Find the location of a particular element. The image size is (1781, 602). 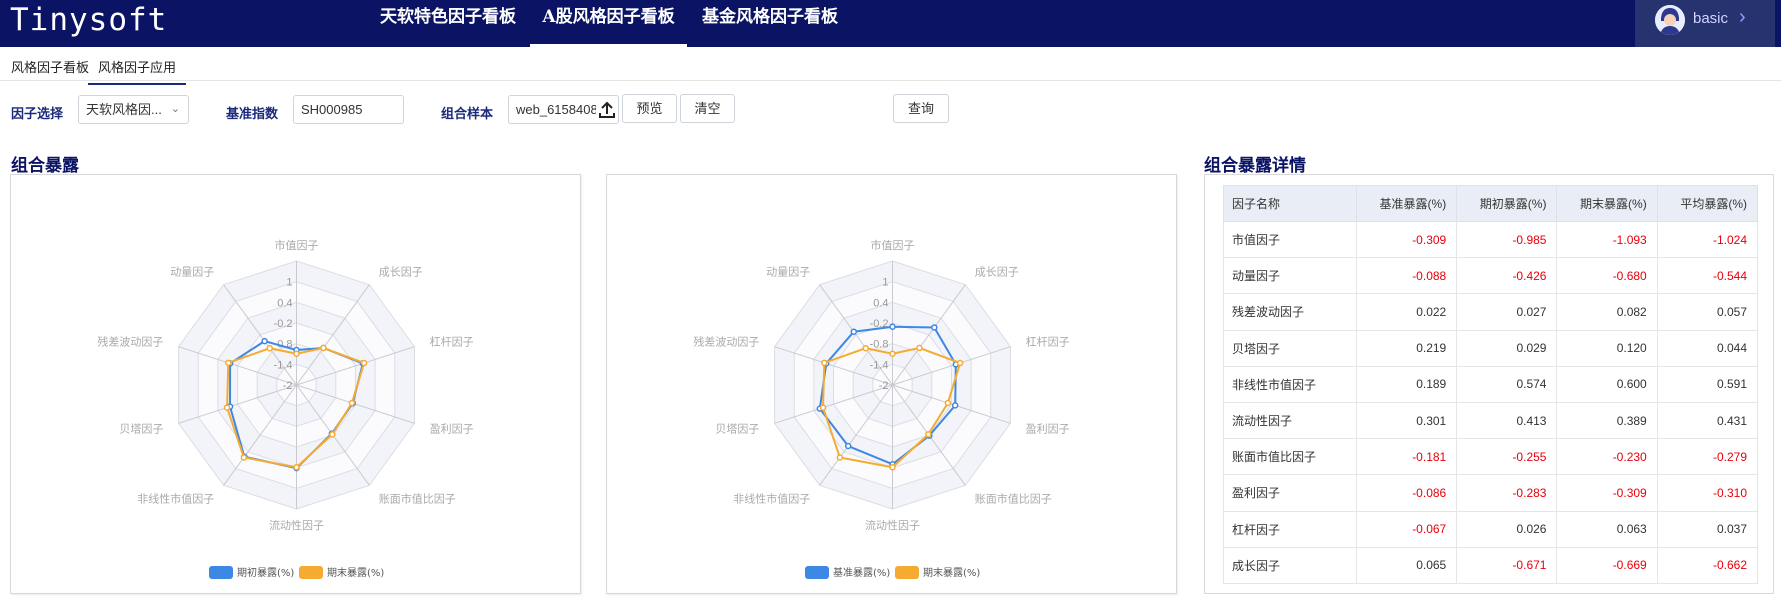

portfolio-sample-value: web_6158408 is located at coordinates (557, 109).